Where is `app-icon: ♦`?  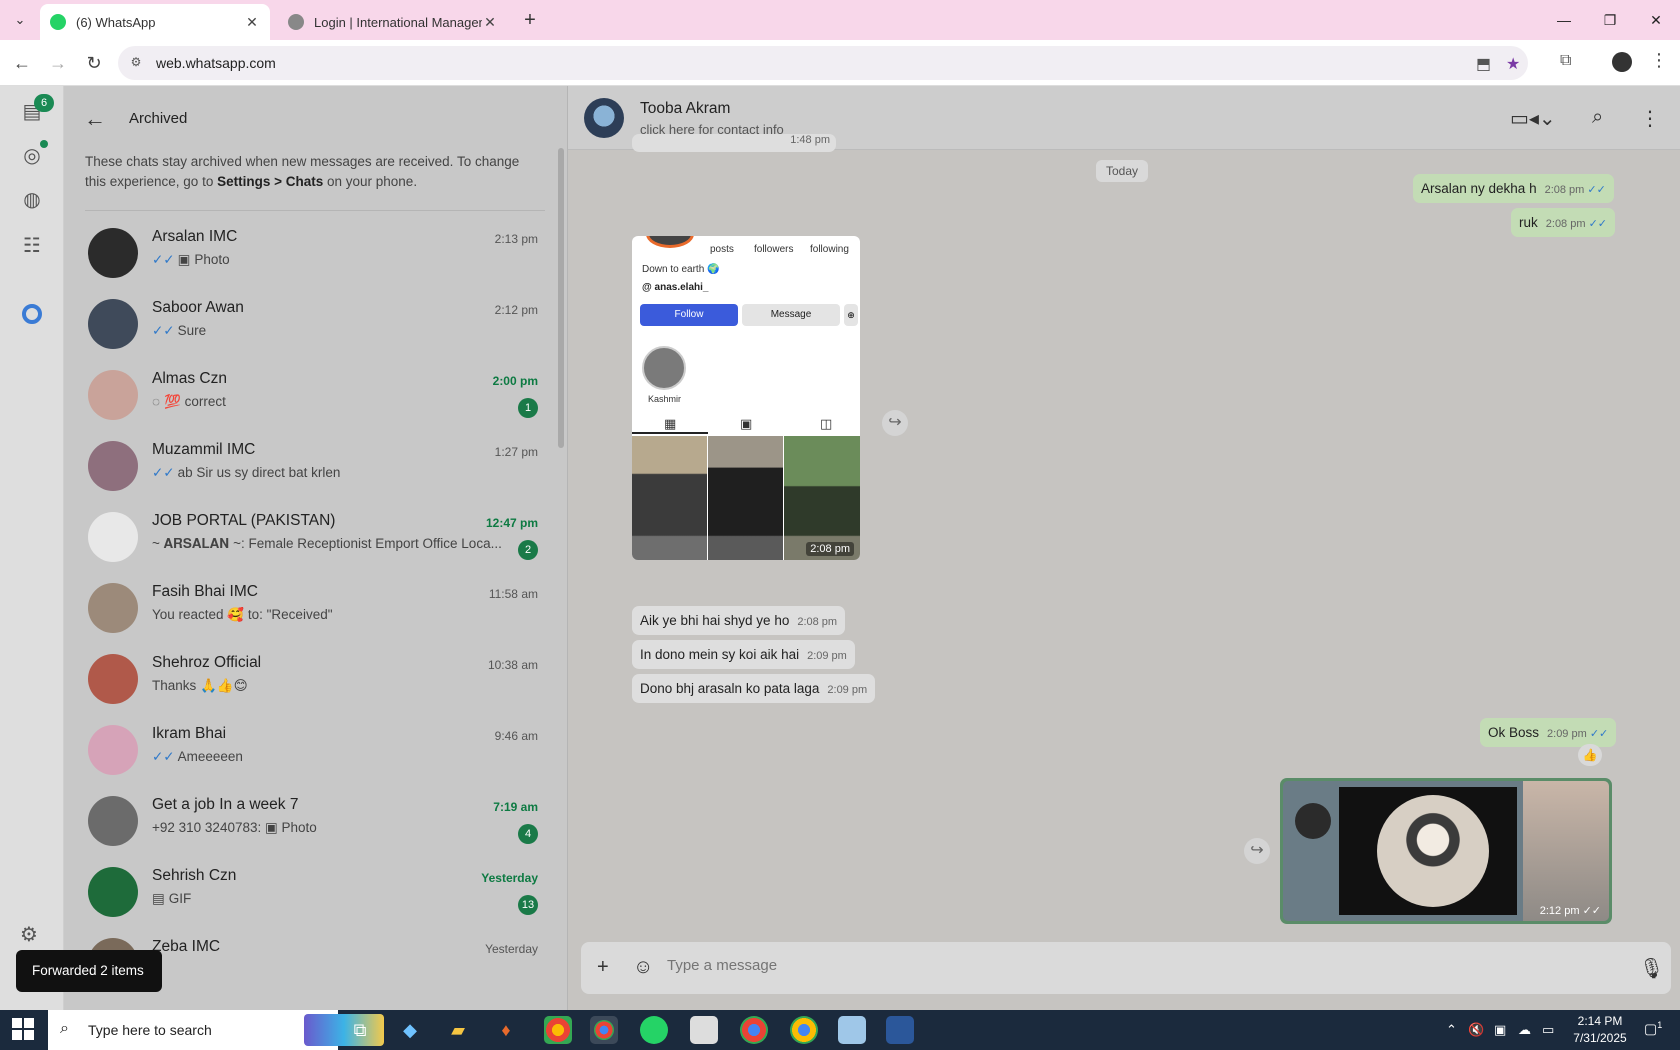
app-icon: ♦ is located at coordinates (506, 1030).